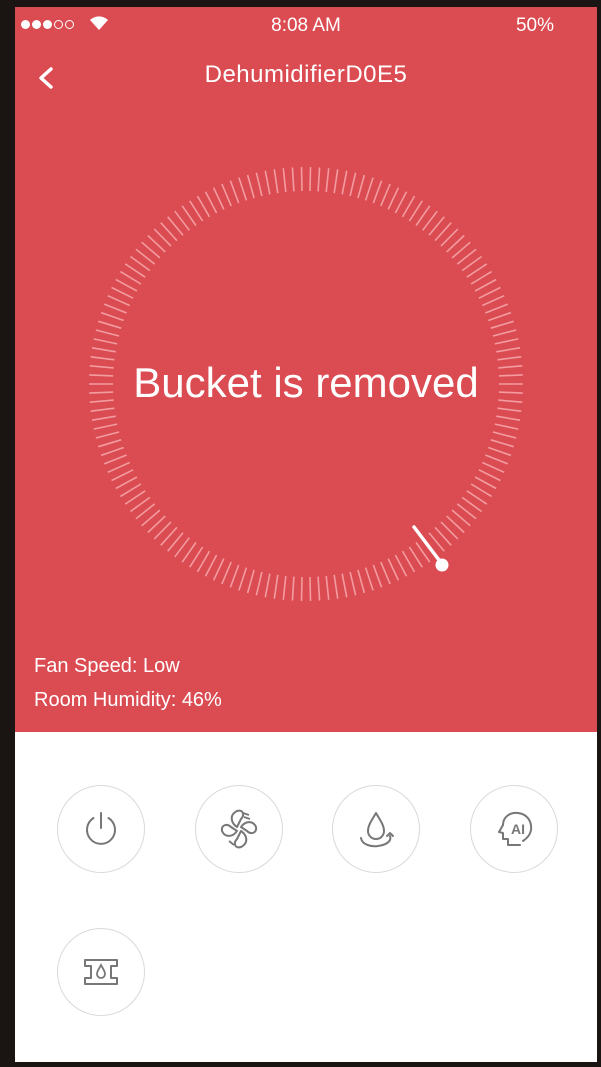  I want to click on water-drop-icon, so click(377, 830).